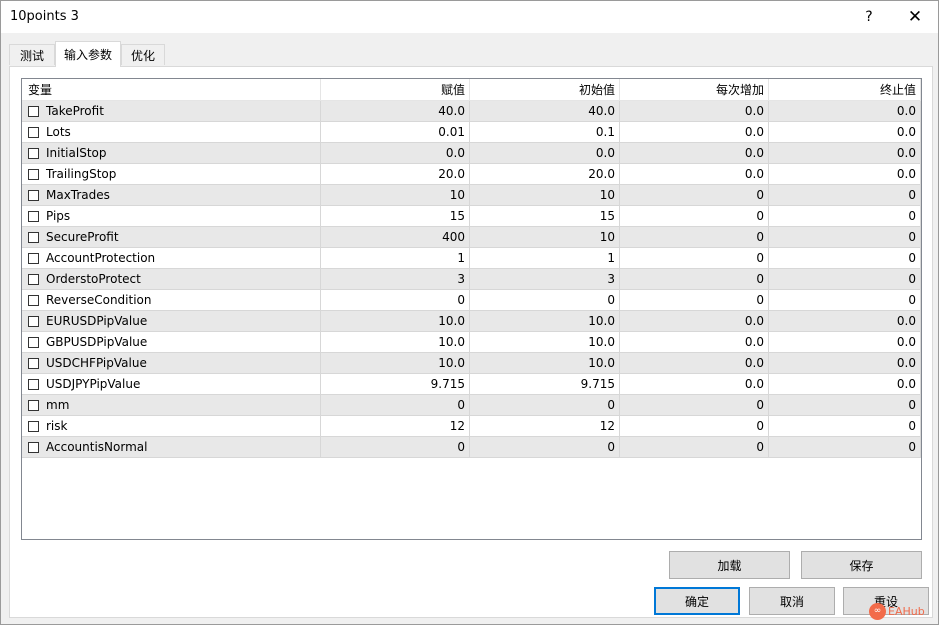  What do you see at coordinates (395, 237) in the screenshot?
I see `cell-value: 400` at bounding box center [395, 237].